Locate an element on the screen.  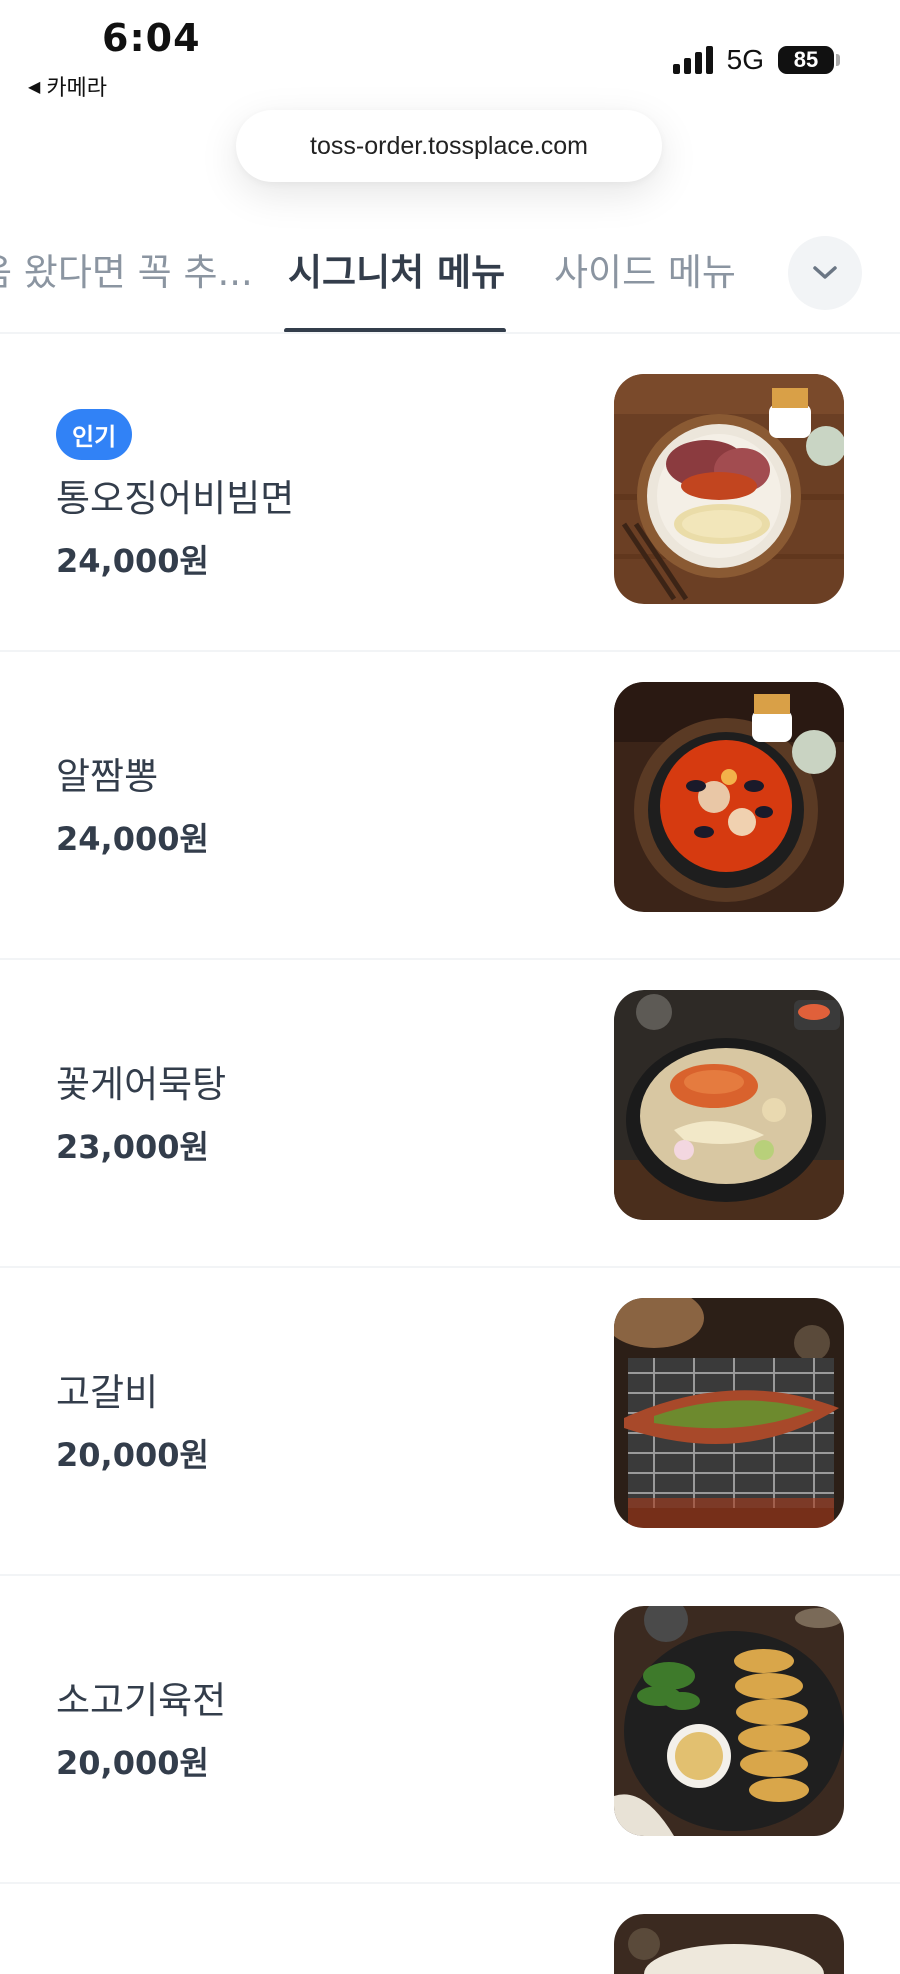
status-indicators: 5G 85 is located at coordinates (756, 60).